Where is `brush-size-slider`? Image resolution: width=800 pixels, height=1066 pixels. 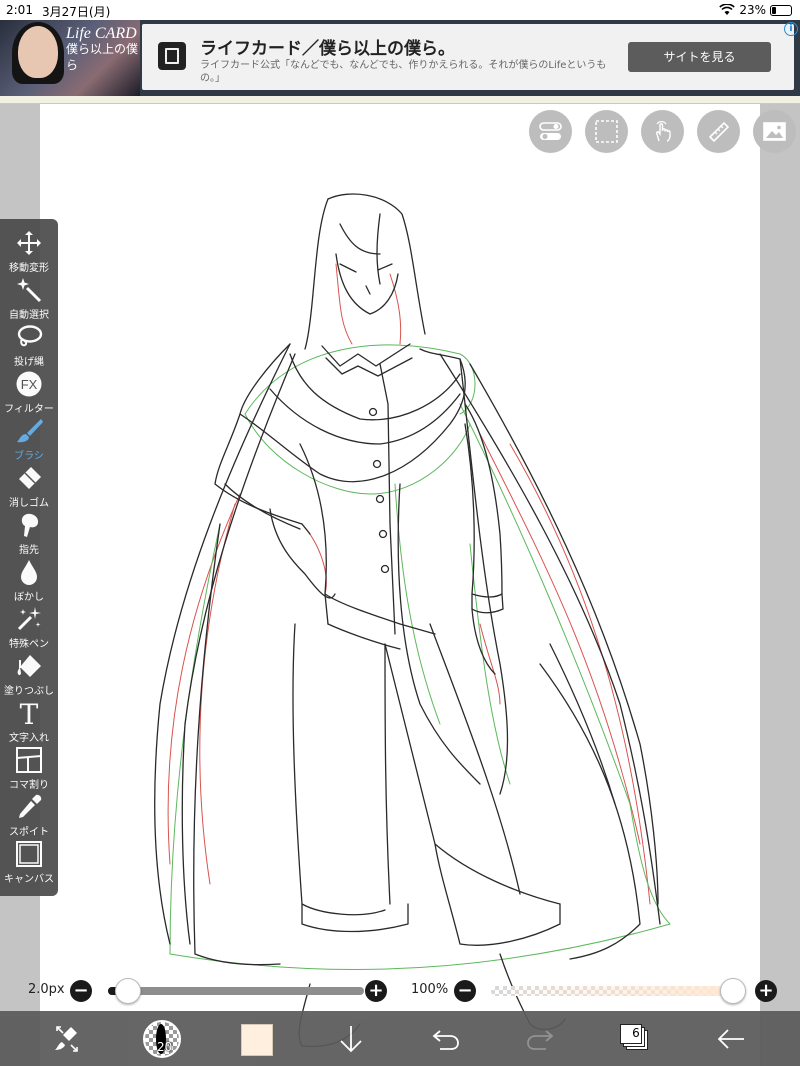
brush-size-slider is located at coordinates (236, 991).